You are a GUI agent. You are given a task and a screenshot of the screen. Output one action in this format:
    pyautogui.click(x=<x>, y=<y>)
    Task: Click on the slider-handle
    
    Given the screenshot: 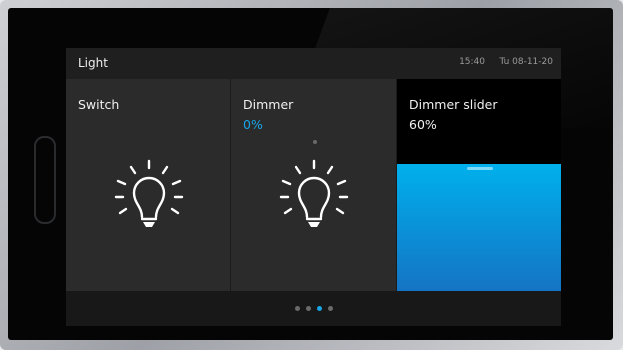 What is the action you would take?
    pyautogui.click(x=480, y=168)
    